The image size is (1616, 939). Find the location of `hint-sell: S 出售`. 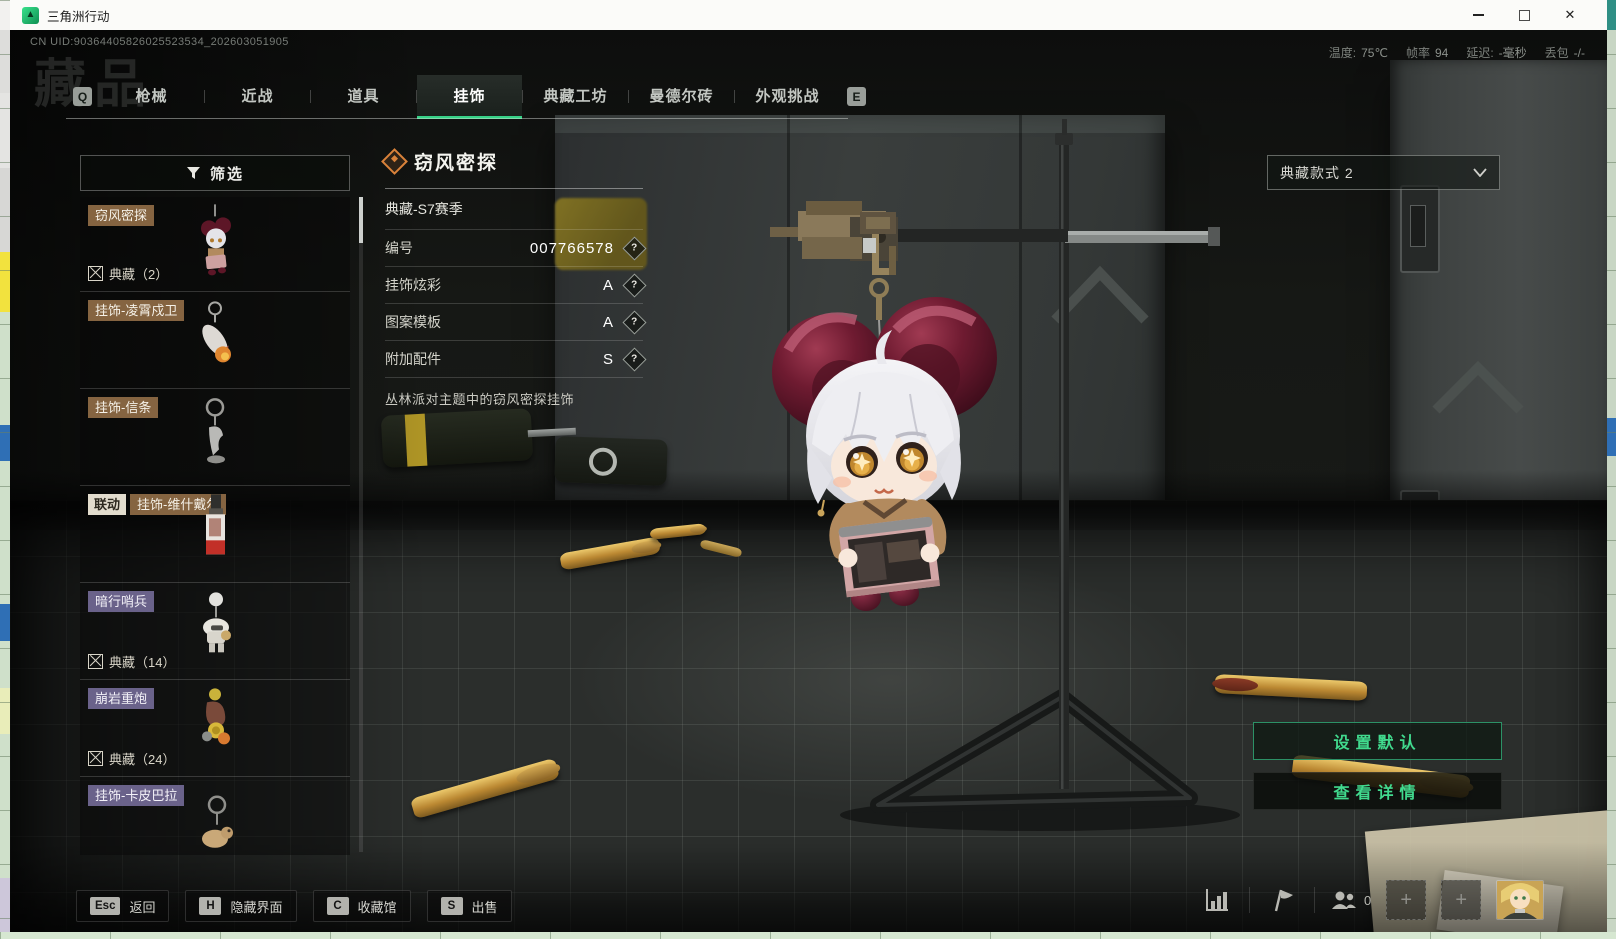

hint-sell: S 出售 is located at coordinates (469, 906).